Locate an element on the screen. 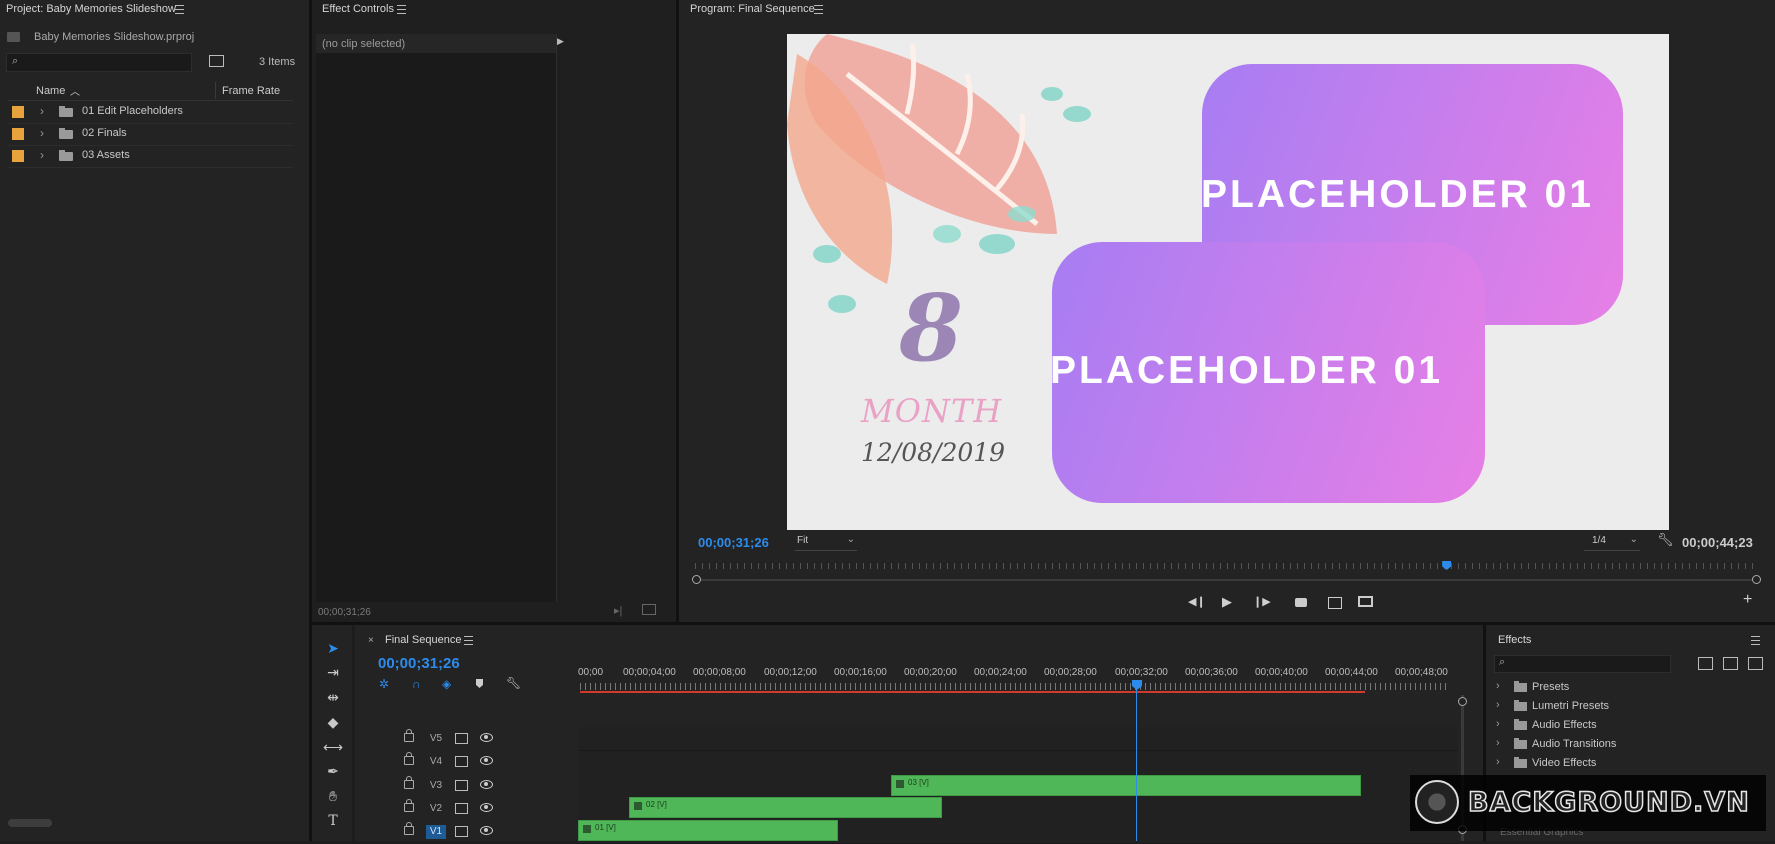 The image size is (1775, 844). razor-tool-icon: ◆ is located at coordinates (333, 724).